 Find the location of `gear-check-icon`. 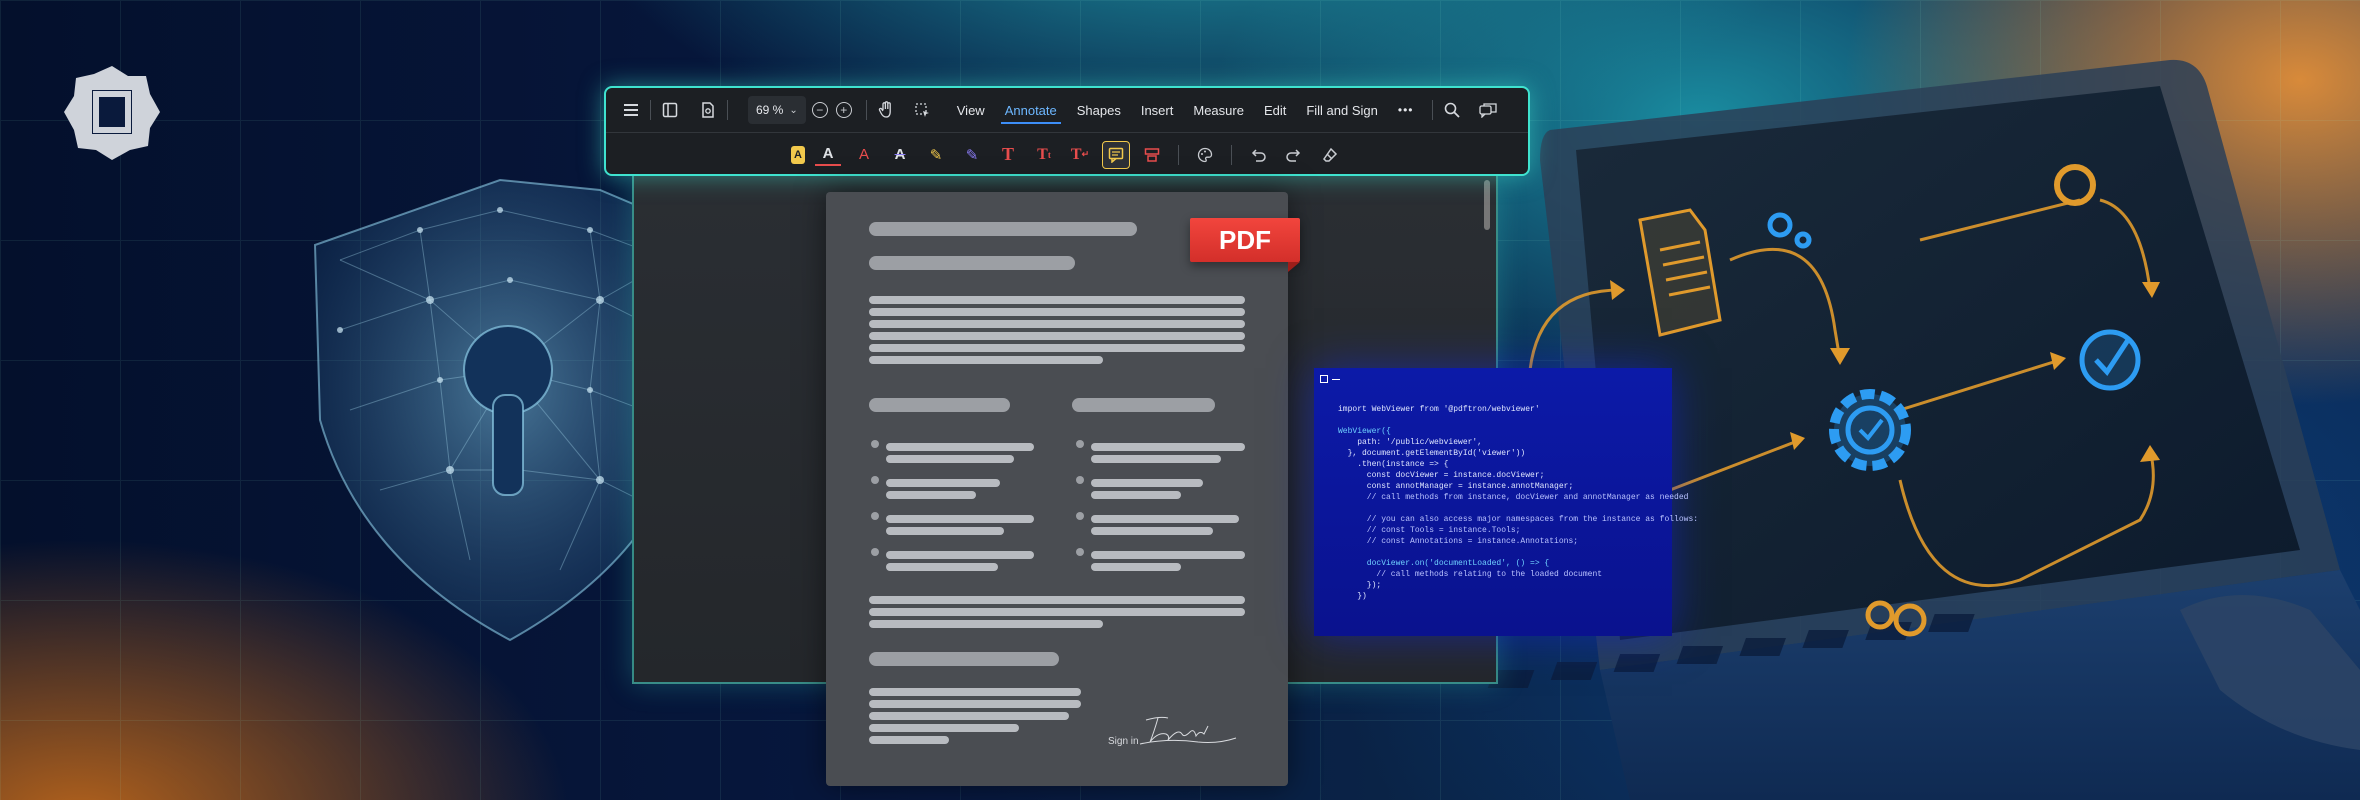

gear-check-icon is located at coordinates (1870, 430).